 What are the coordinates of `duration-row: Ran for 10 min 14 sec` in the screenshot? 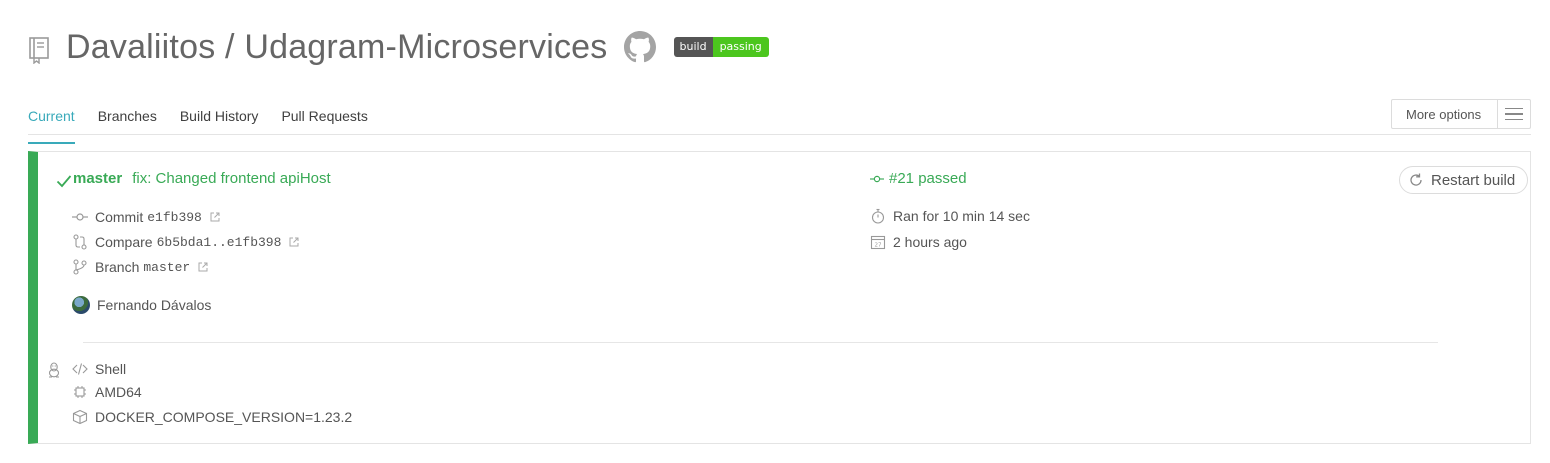 It's located at (950, 216).